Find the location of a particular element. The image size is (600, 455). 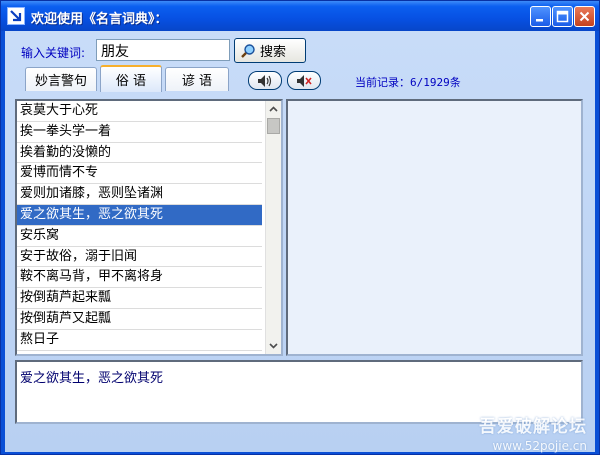

list-item: 挨一拳头学一着 is located at coordinates (139, 132).